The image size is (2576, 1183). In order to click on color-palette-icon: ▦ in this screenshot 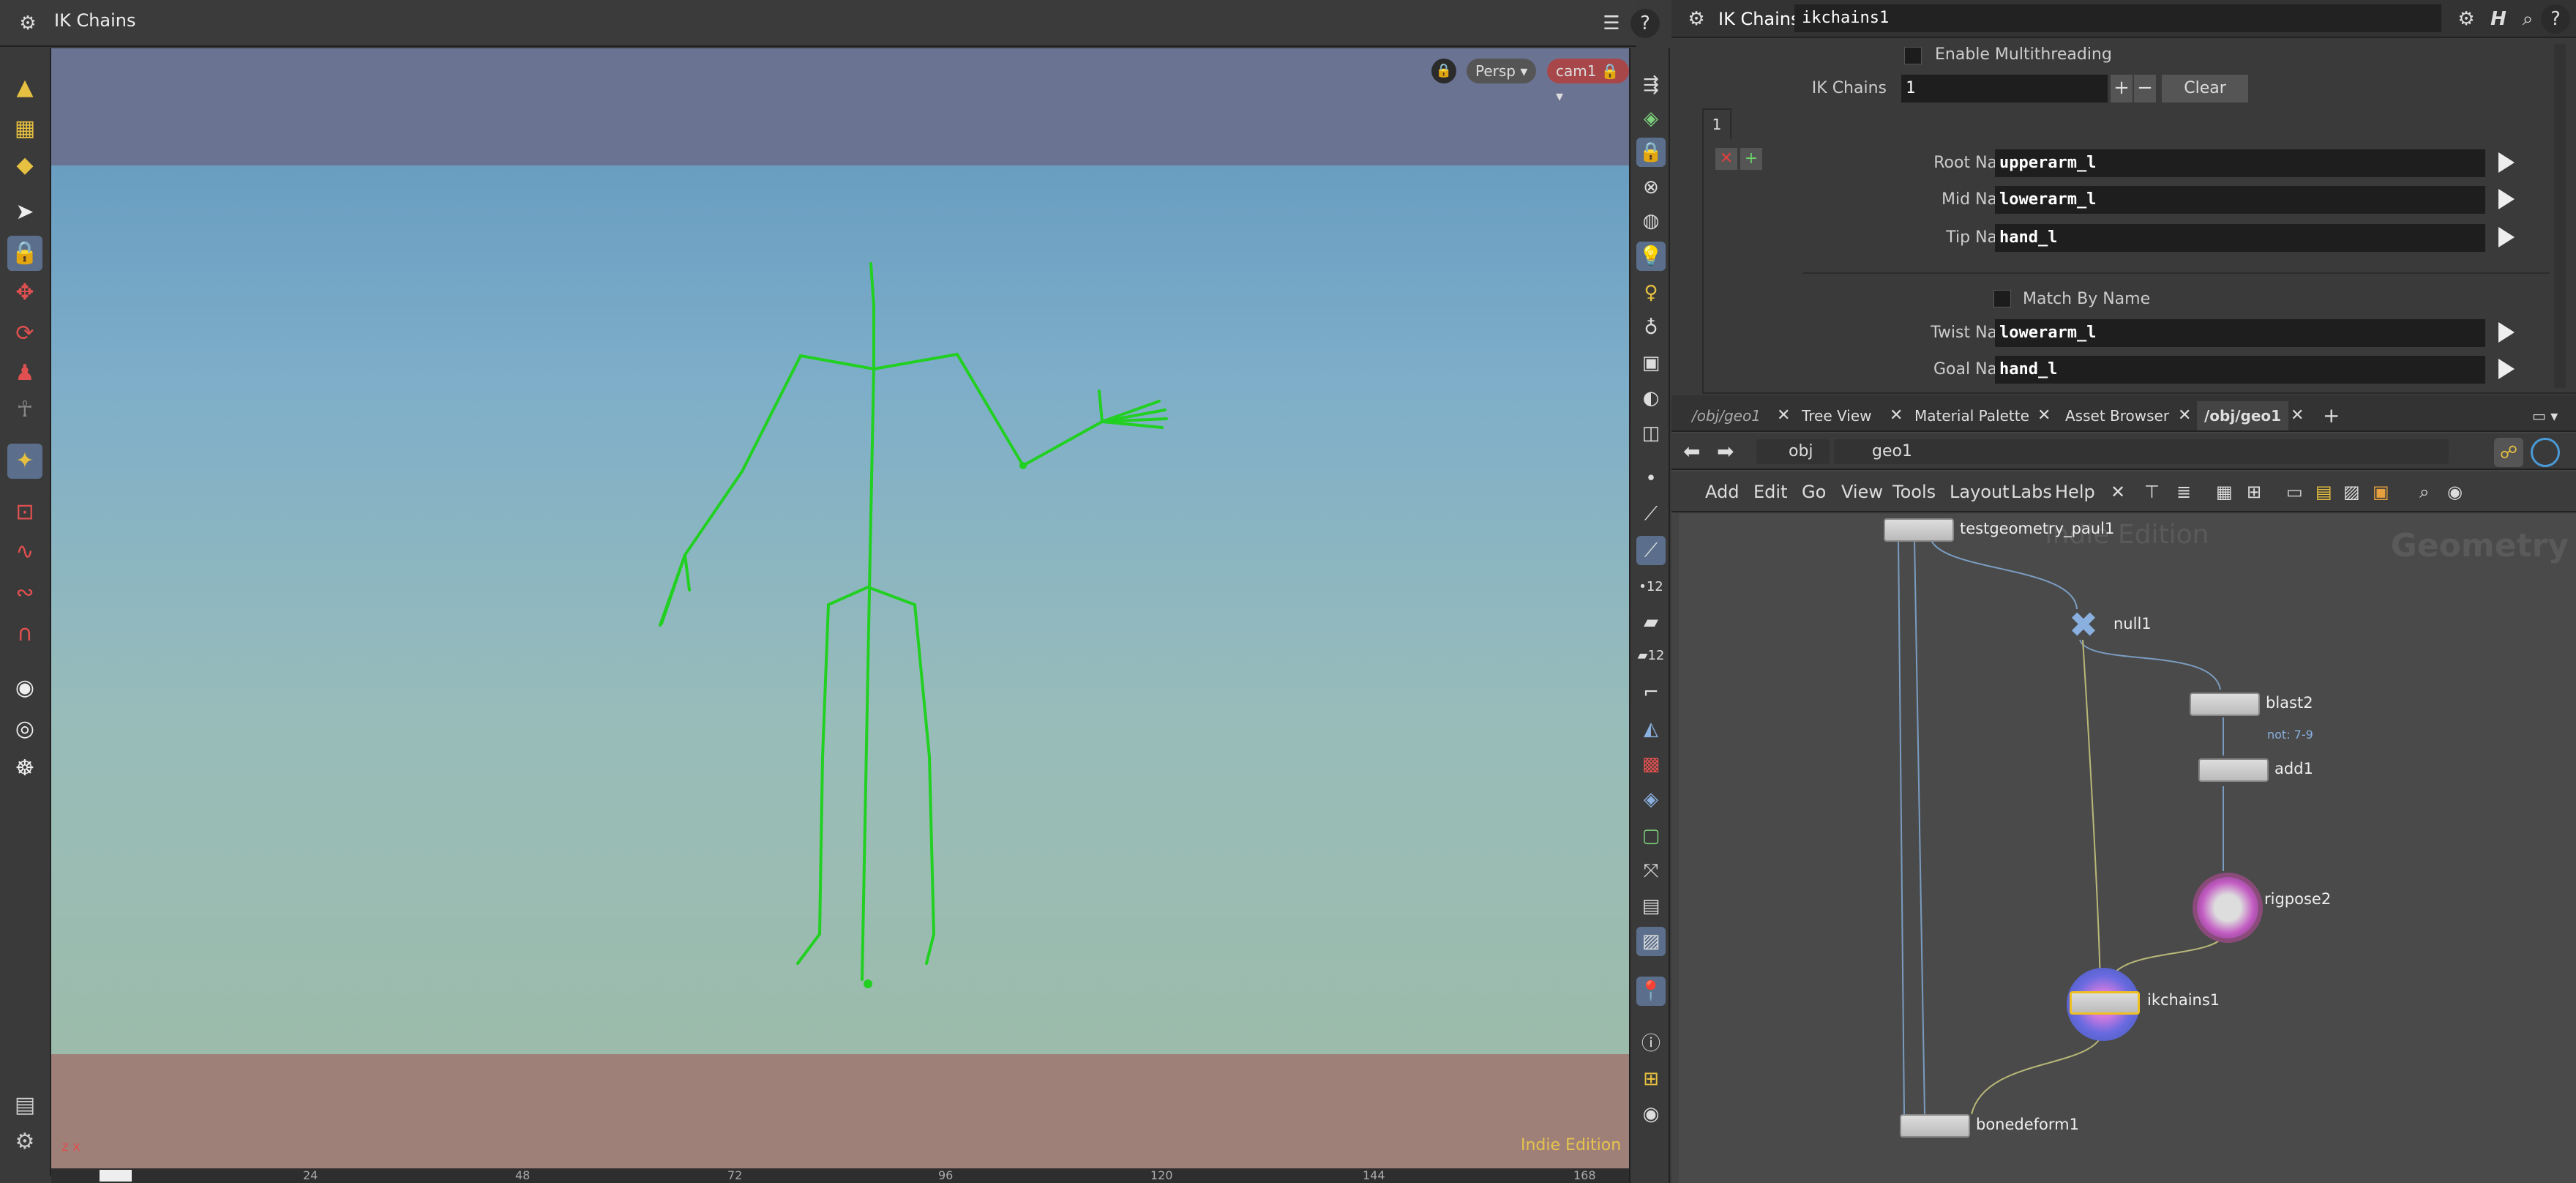, I will do `click(2224, 492)`.